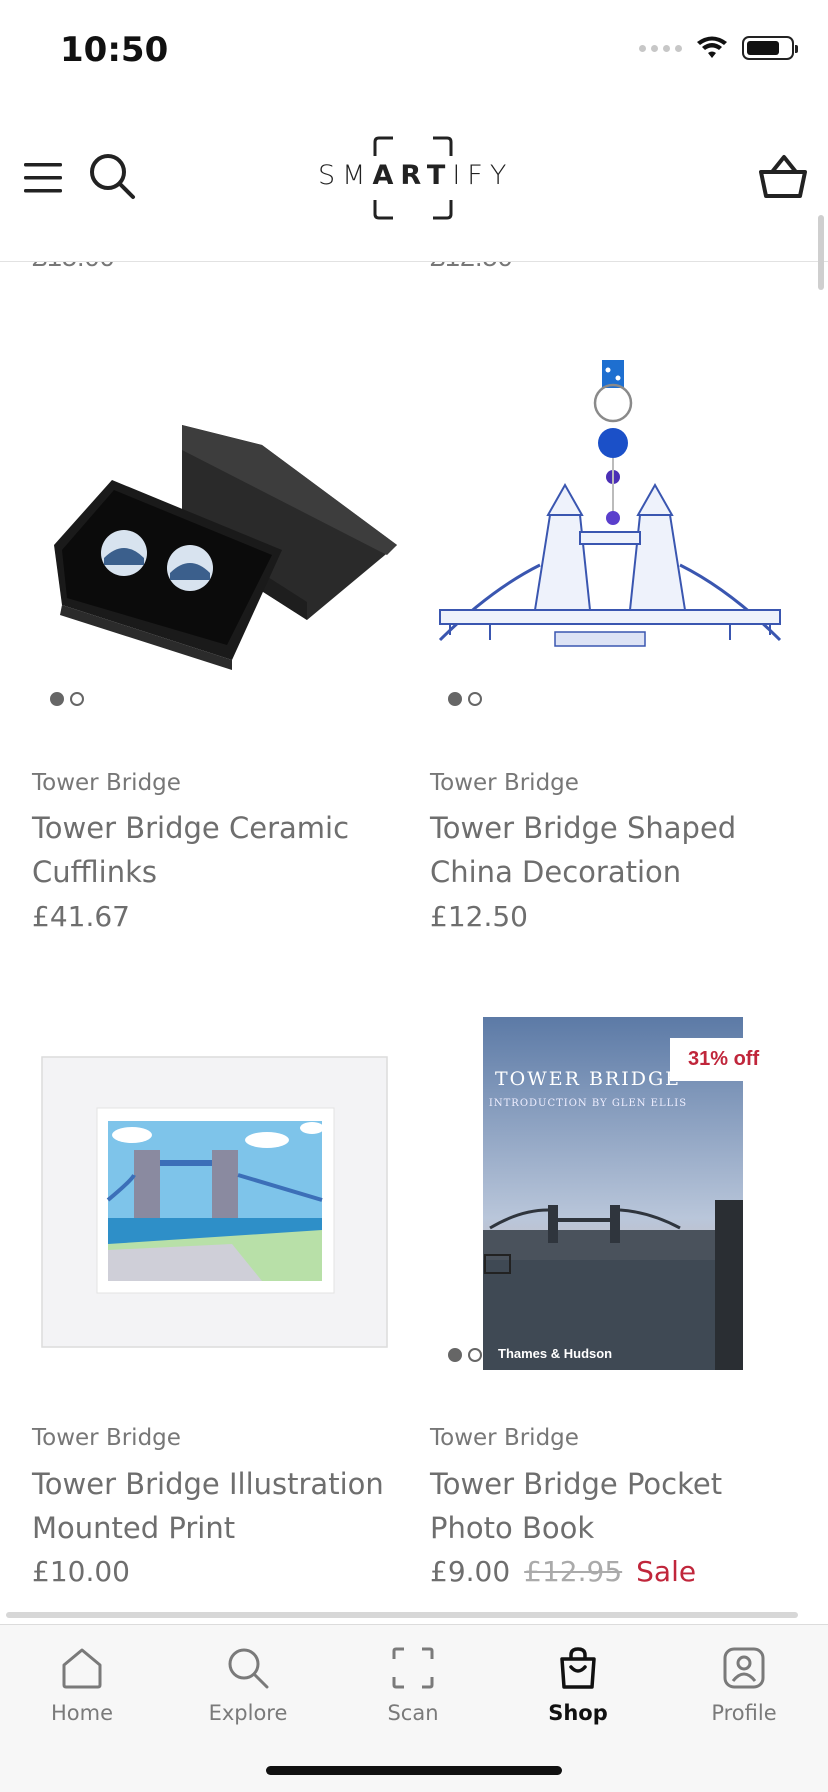 This screenshot has height=1792, width=828. What do you see at coordinates (413, 1713) in the screenshot?
I see `tab-label: Scan` at bounding box center [413, 1713].